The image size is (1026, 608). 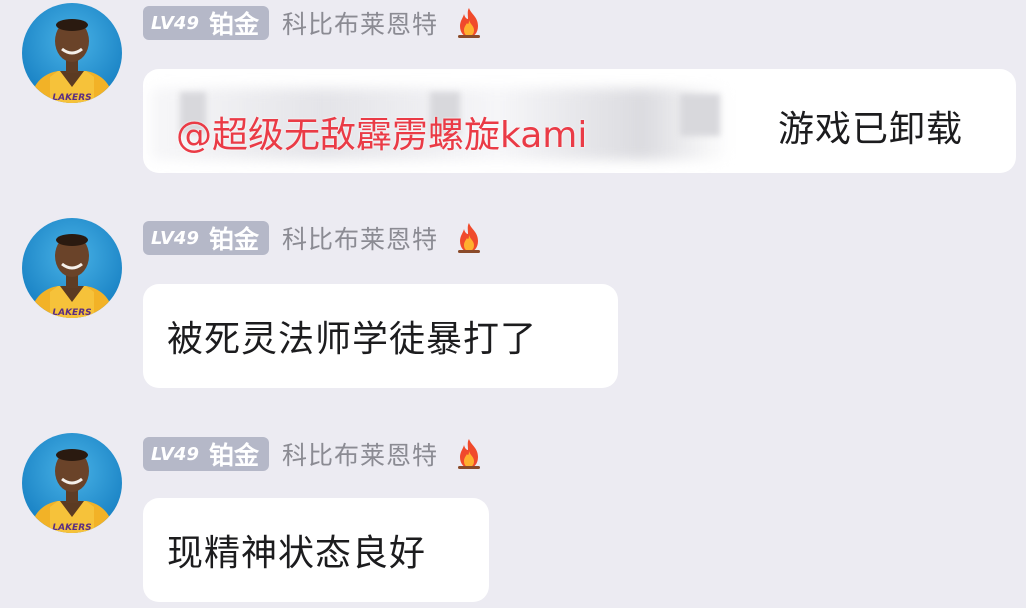 I want to click on message-bubble: 被死灵法师学徒暴打了, so click(x=380, y=336).